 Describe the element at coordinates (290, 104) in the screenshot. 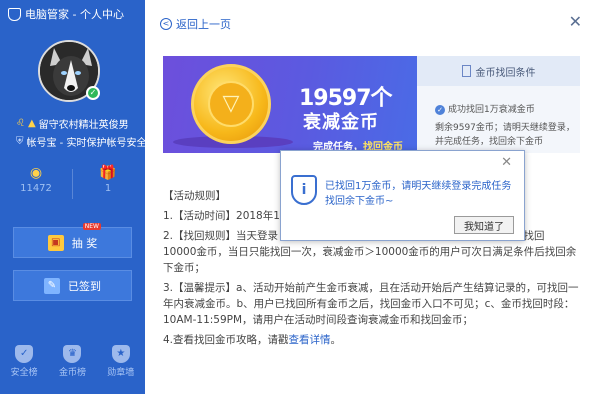

I see `promo-banner: ▽ 19597个 衰减金币 完成任务，找回金币` at that location.